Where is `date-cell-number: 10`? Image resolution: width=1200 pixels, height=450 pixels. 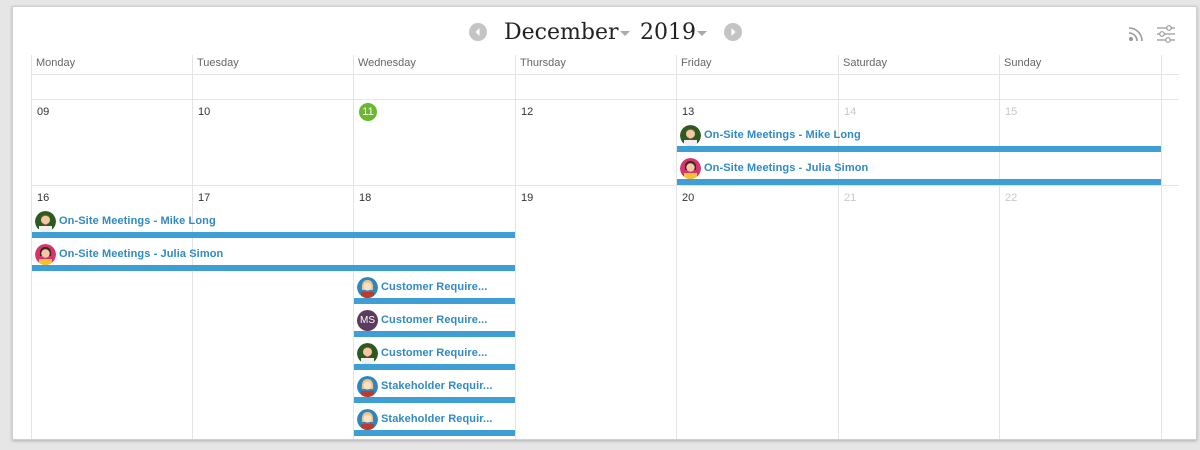
date-cell-number: 10 is located at coordinates (204, 112).